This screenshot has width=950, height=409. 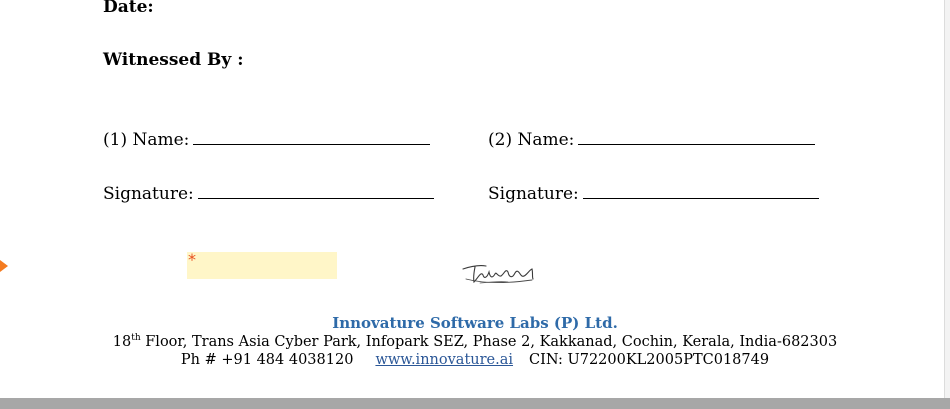 I want to click on witness1-signature-row: Signature:, so click(x=268, y=194).